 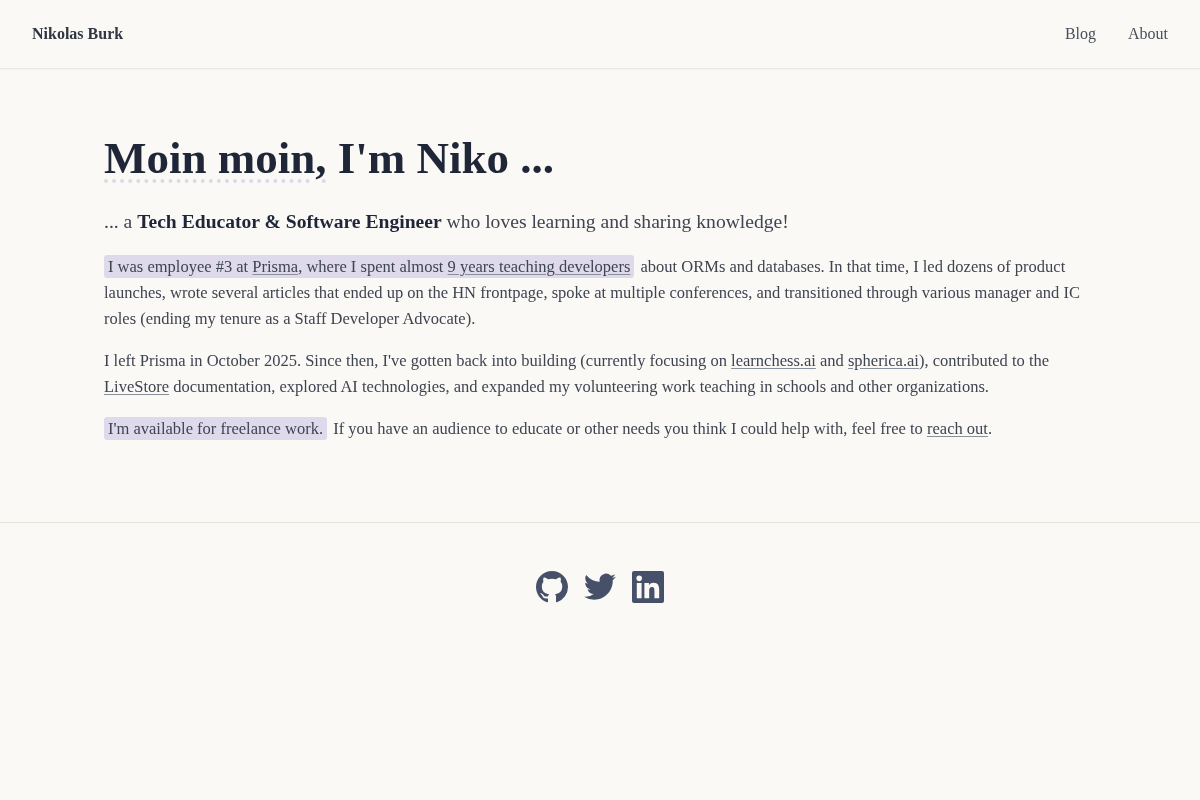 What do you see at coordinates (592, 292) in the screenshot?
I see `paragraph: I was employee #3 at Prisma, where I spent almost 9 years teaching developers about ORMs and databases. In that time, I led dozens of product launches, wrote several articles that ended up on the HN frontpage, spoke at multiple conferences, and transitioned through various manager and IC roles (ending my tenure as a Staff Developer Advocate).` at bounding box center [592, 292].